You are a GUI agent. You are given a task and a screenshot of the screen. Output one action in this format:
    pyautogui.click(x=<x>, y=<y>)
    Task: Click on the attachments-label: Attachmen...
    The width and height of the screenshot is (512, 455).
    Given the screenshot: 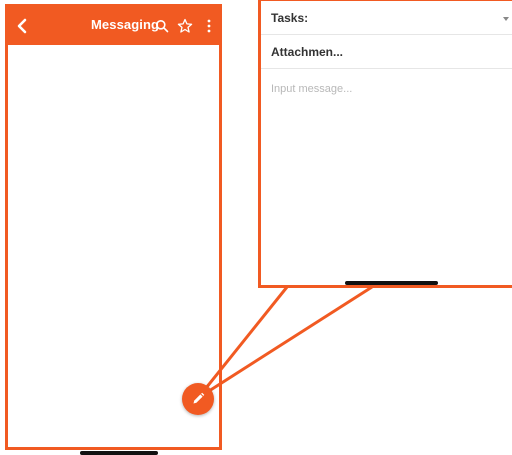 What is the action you would take?
    pyautogui.click(x=307, y=52)
    